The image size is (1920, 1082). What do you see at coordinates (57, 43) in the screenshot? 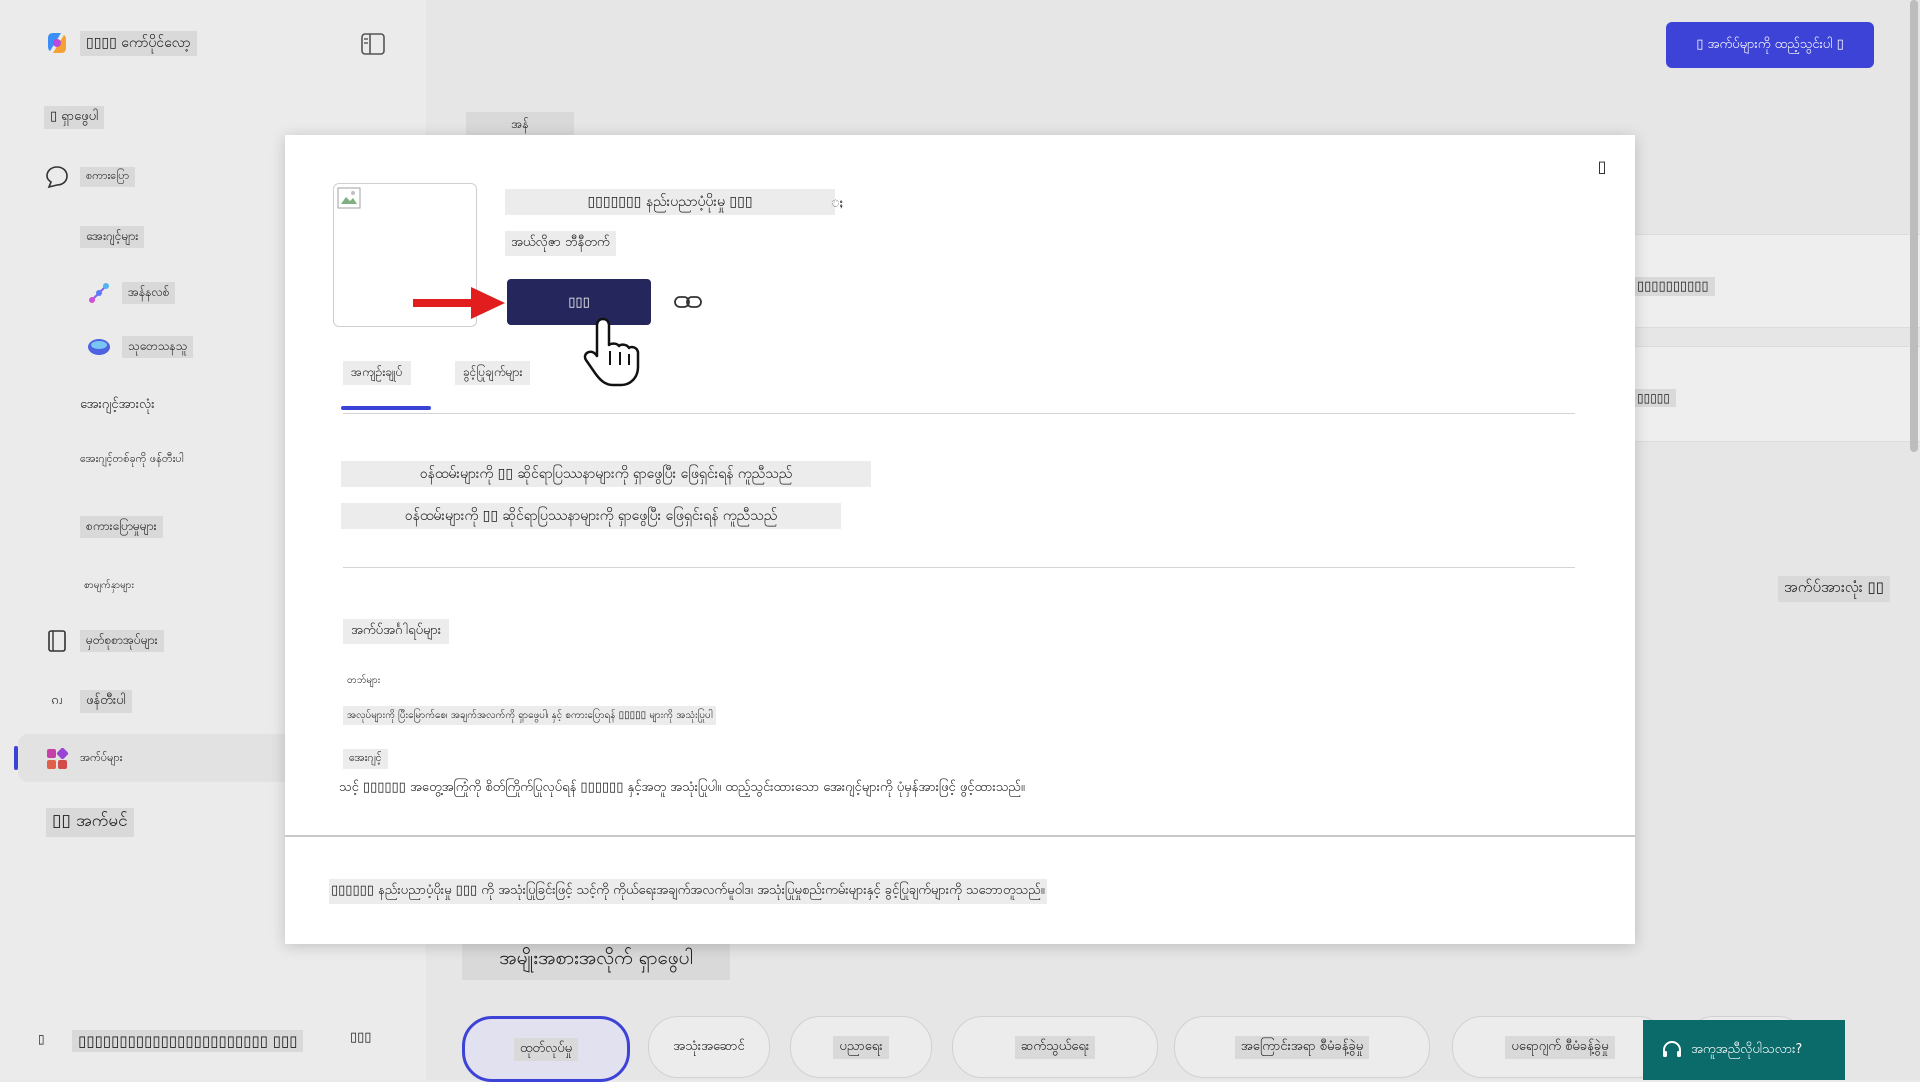
I see `copilot-logo-icon` at bounding box center [57, 43].